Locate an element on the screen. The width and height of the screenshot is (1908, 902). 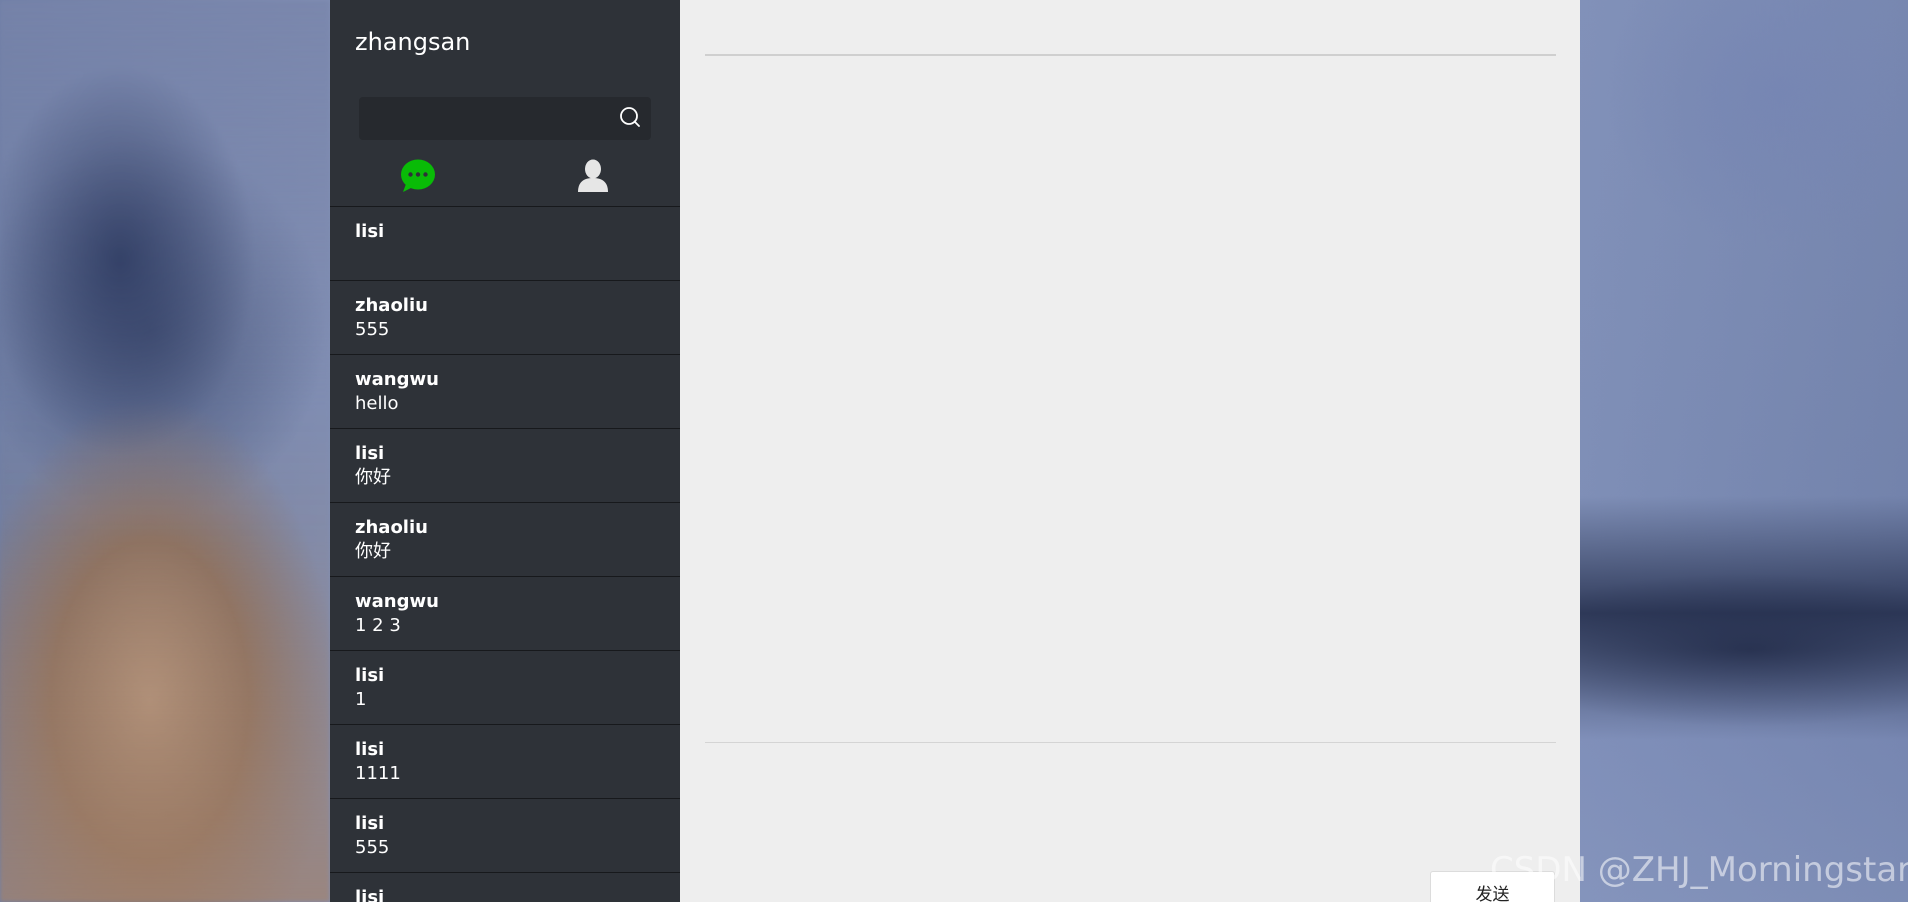
session-last-message: 1 is located at coordinates (361, 699).